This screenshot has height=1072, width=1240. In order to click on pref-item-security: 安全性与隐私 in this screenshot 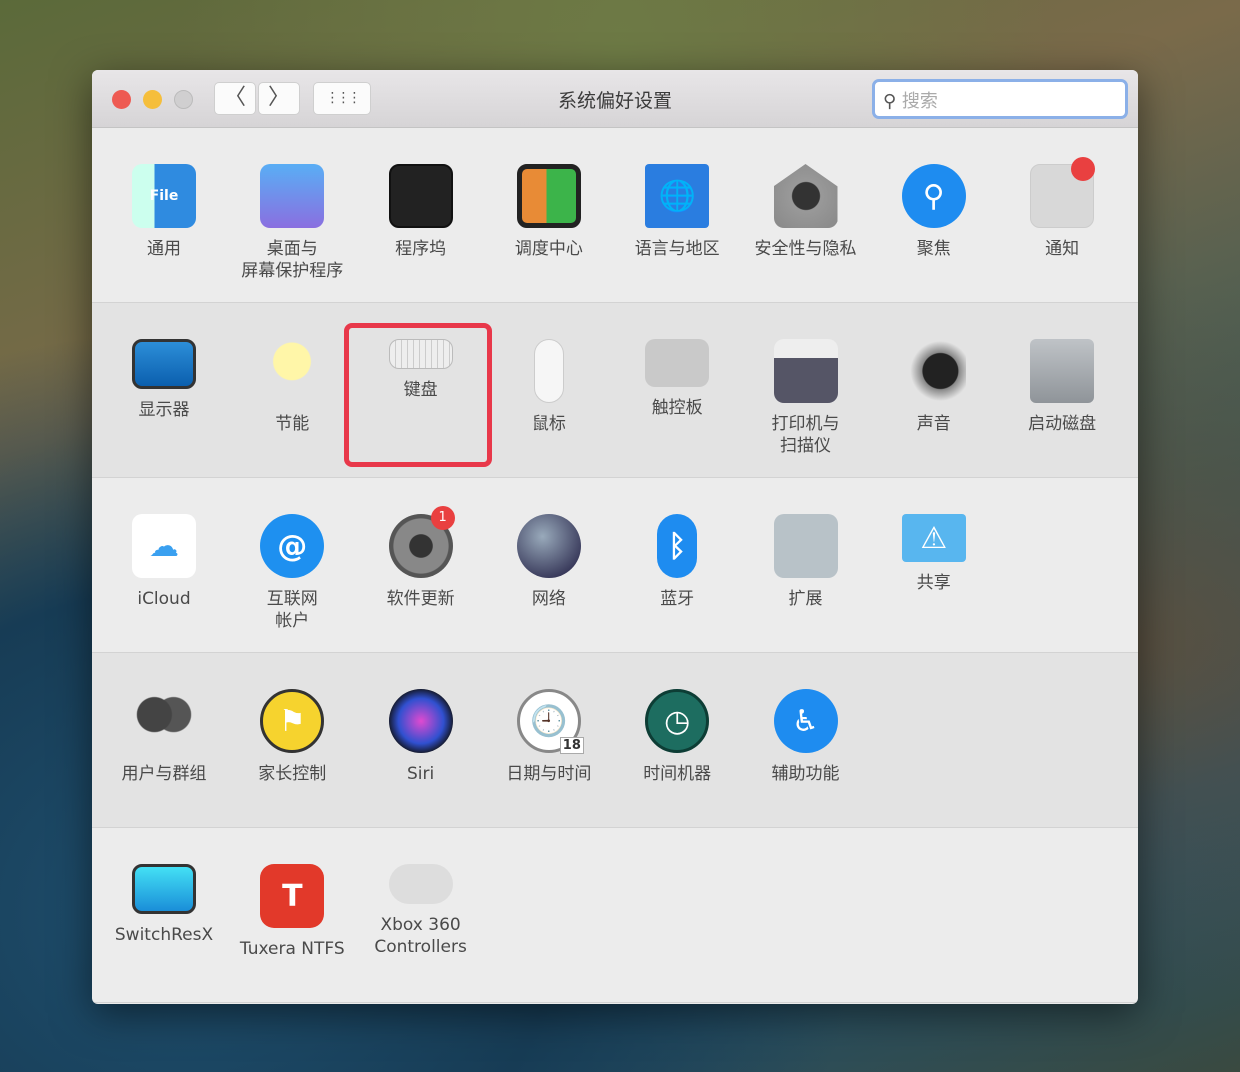, I will do `click(806, 209)`.